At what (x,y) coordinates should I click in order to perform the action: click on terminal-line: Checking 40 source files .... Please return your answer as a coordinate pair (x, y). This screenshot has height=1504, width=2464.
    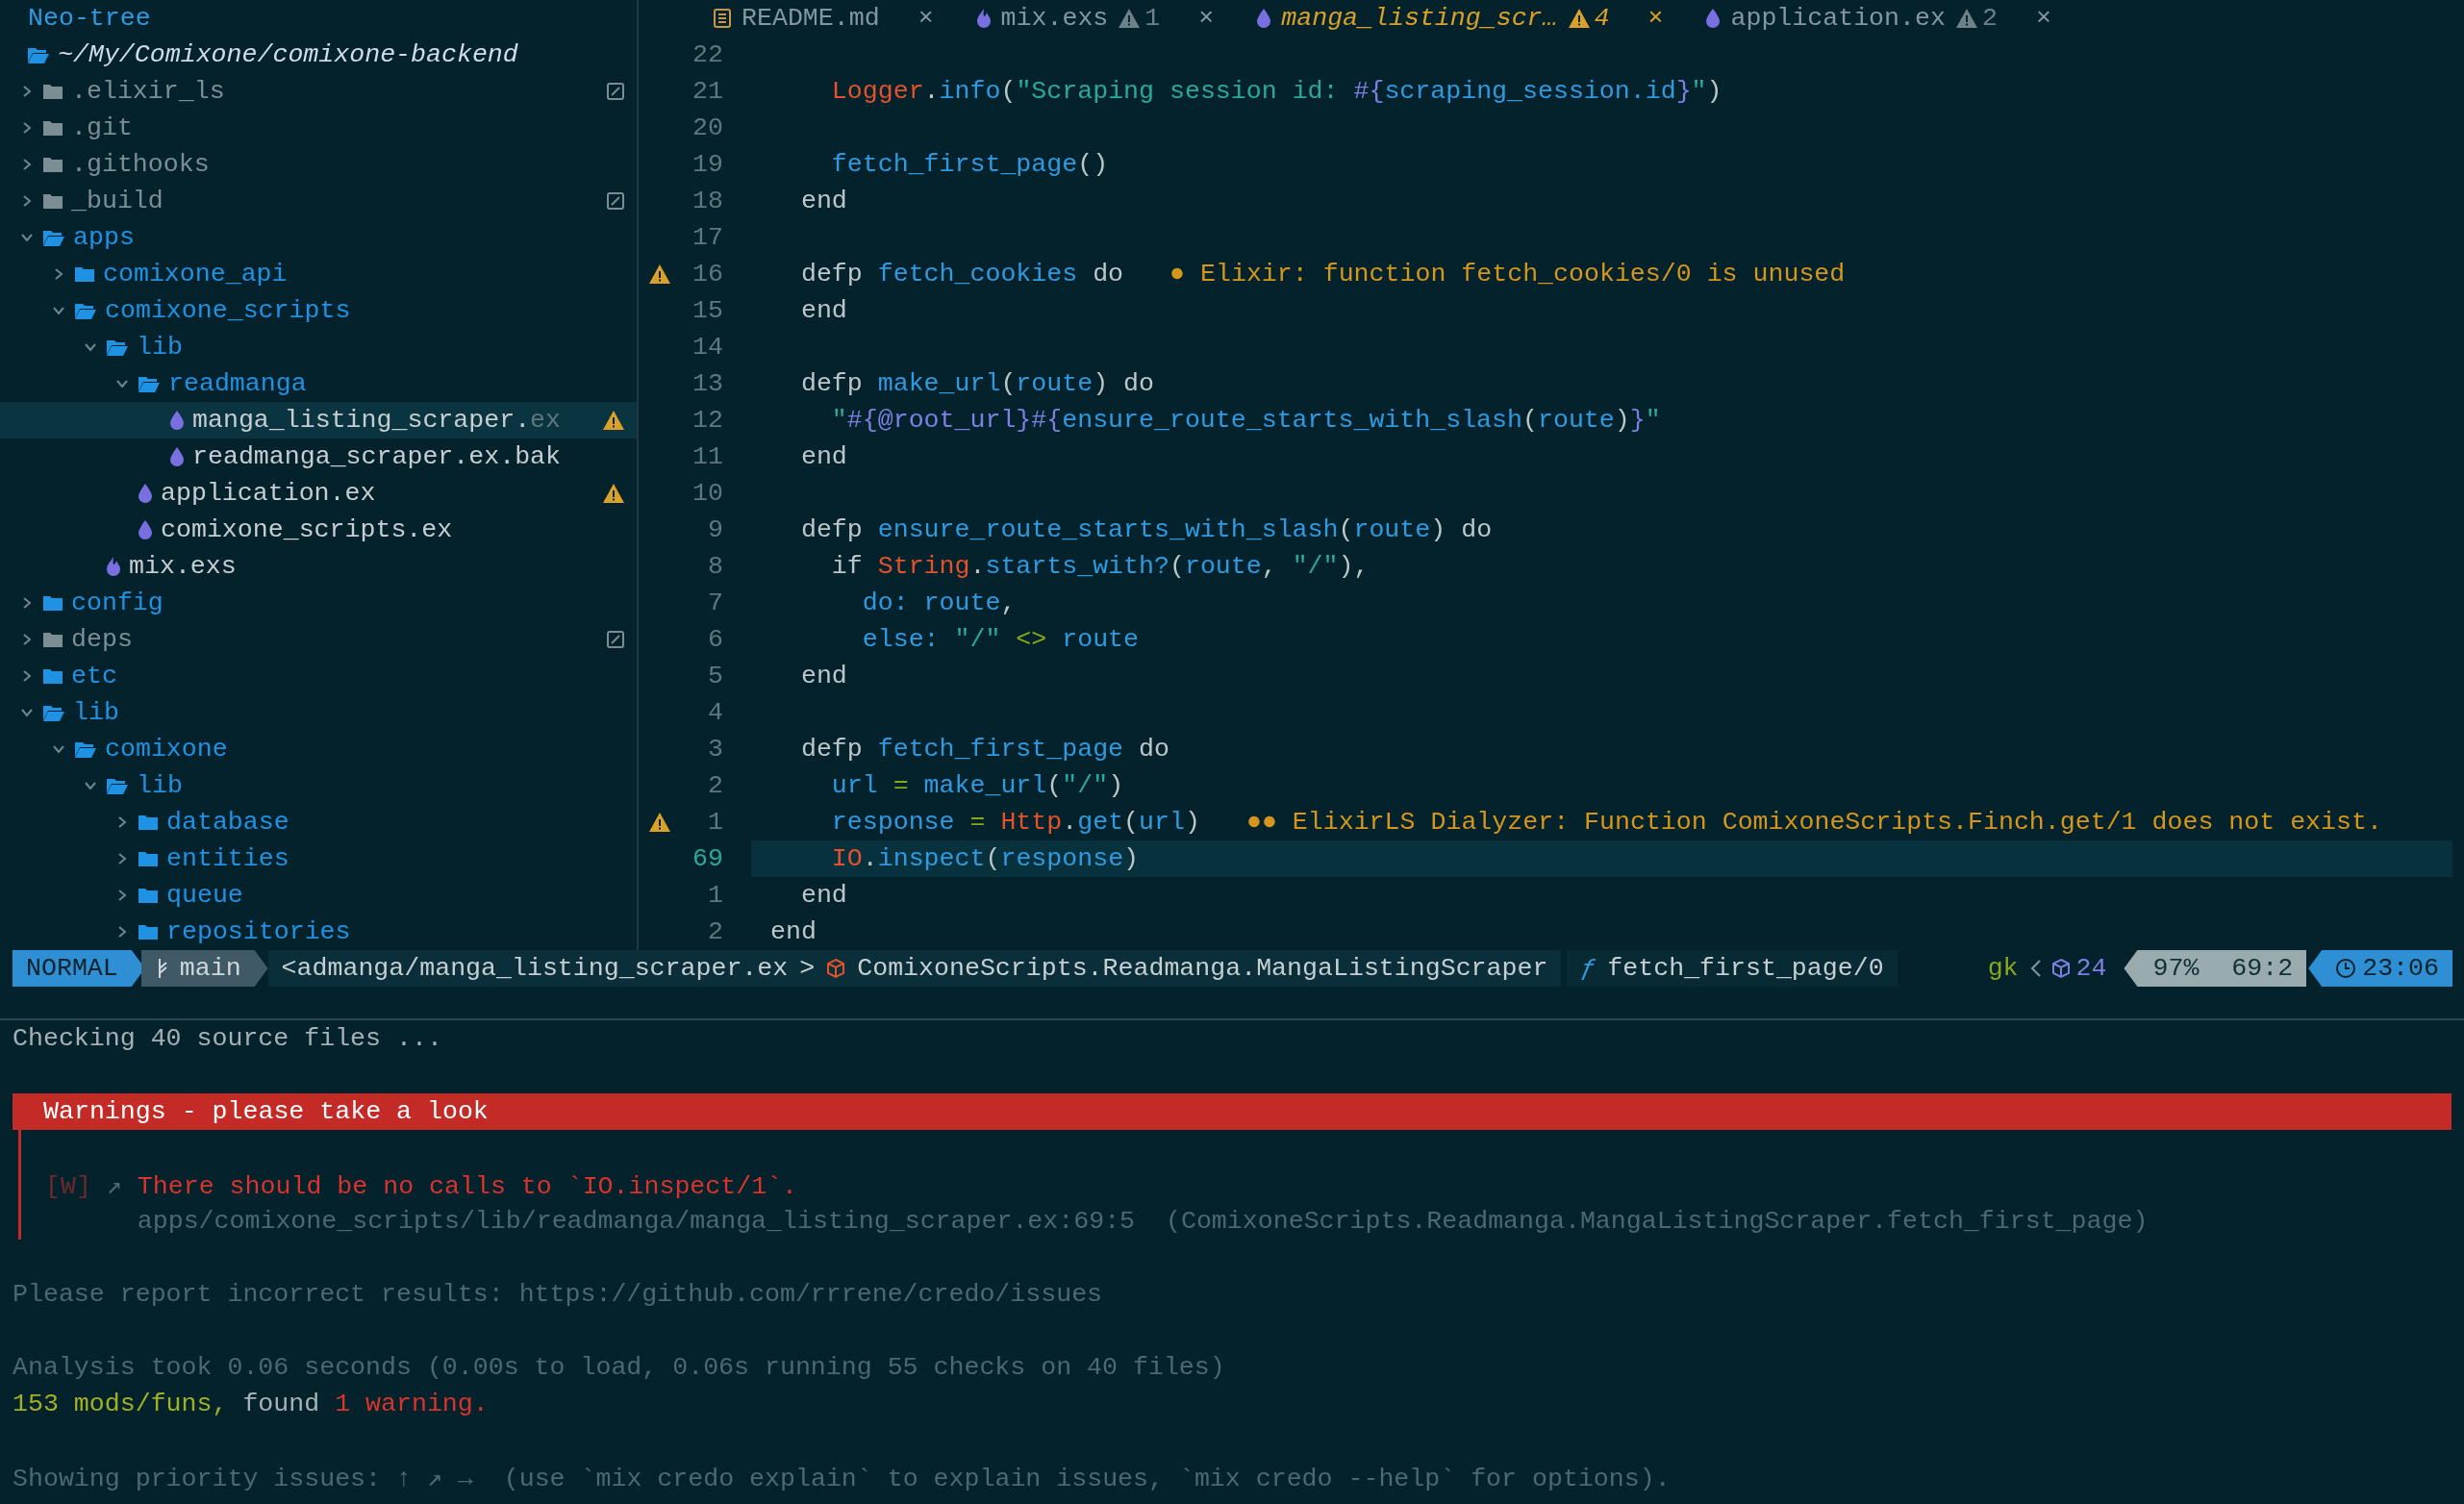
    Looking at the image, I should click on (227, 1038).